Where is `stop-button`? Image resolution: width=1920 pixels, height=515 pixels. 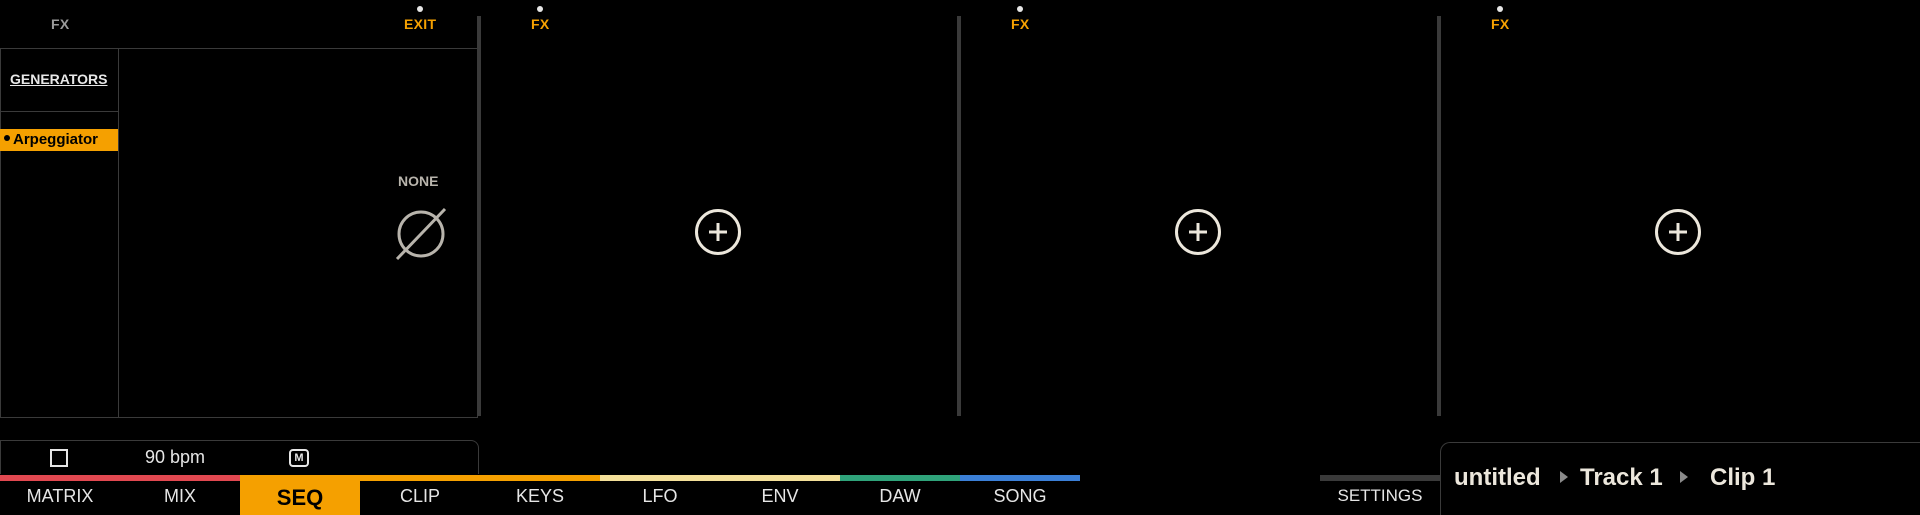 stop-button is located at coordinates (59, 458).